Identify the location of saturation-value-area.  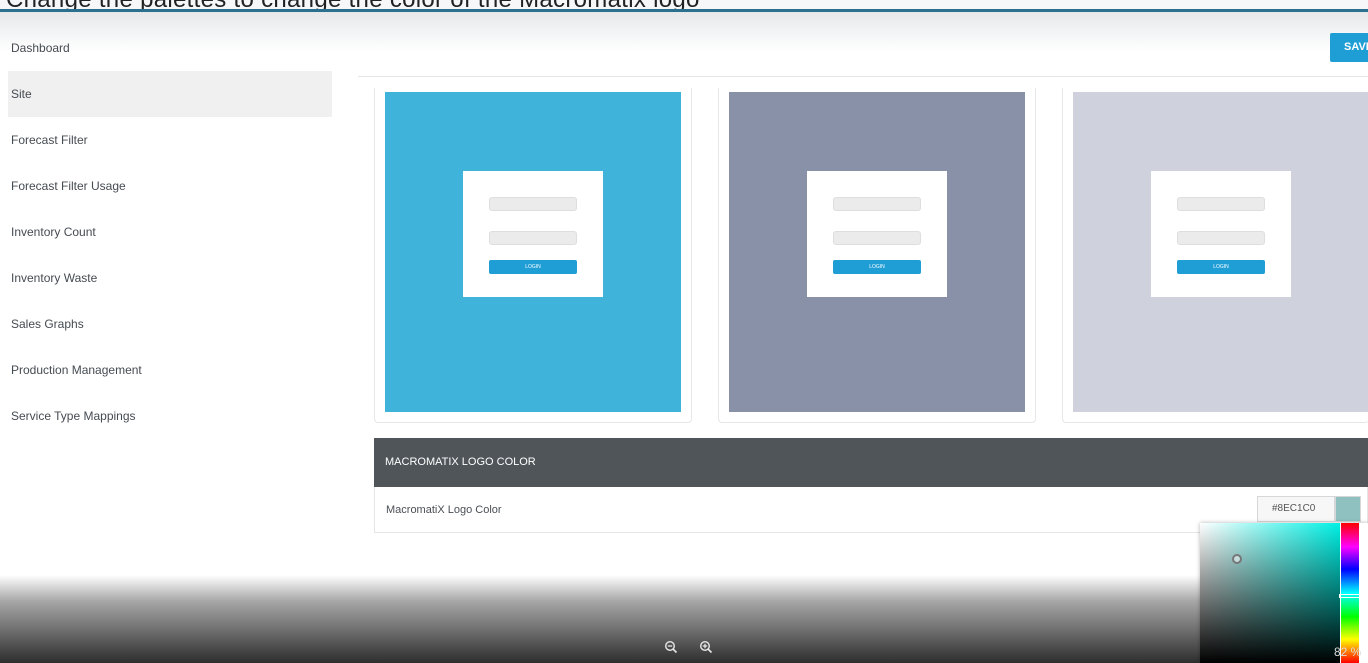
(1270, 593).